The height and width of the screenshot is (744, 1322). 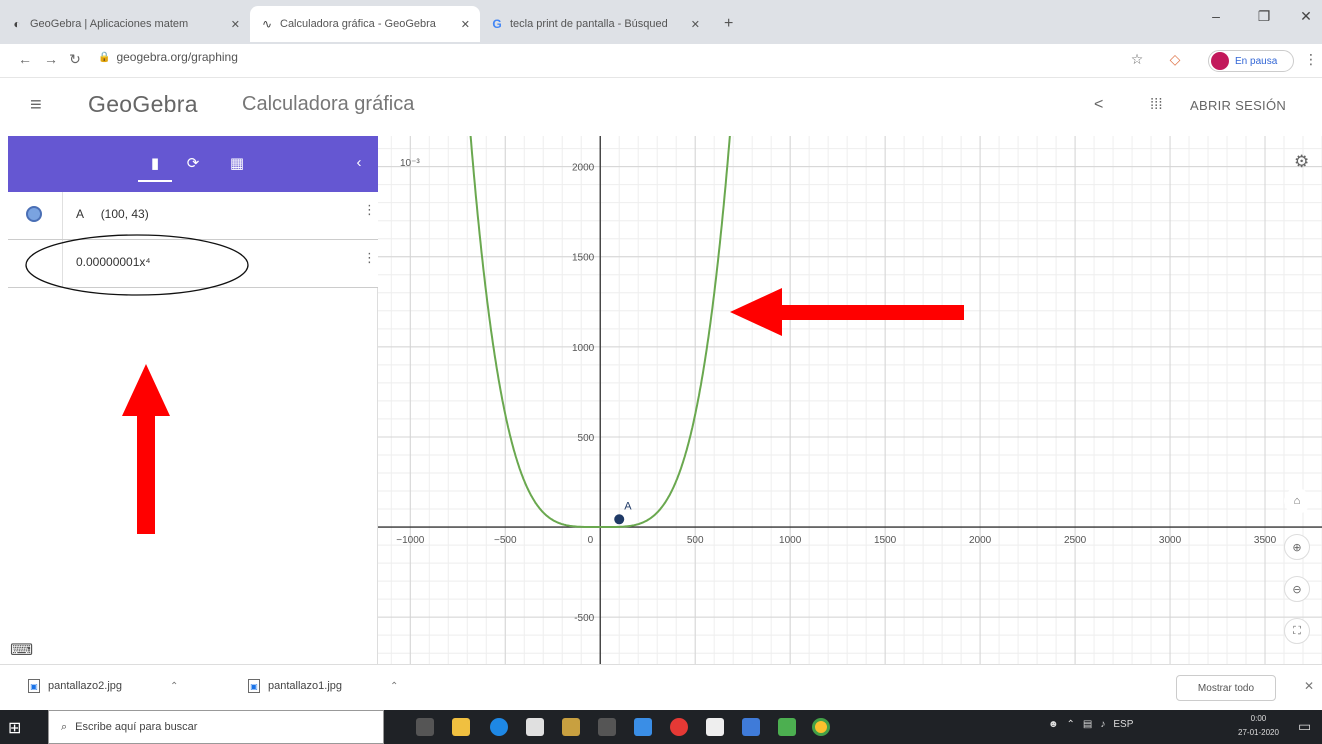 What do you see at coordinates (499, 727) in the screenshot?
I see `edge-icon` at bounding box center [499, 727].